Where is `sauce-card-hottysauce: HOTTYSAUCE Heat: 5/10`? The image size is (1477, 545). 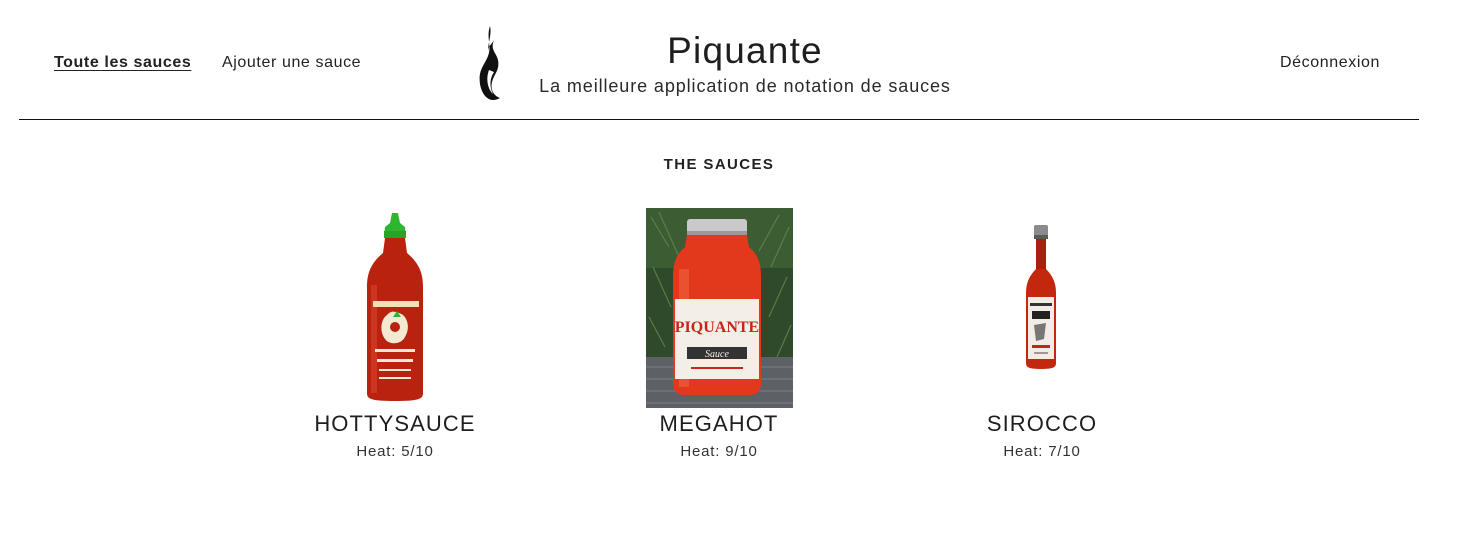 sauce-card-hottysauce: HOTTYSAUCE Heat: 5/10 is located at coordinates (395, 333).